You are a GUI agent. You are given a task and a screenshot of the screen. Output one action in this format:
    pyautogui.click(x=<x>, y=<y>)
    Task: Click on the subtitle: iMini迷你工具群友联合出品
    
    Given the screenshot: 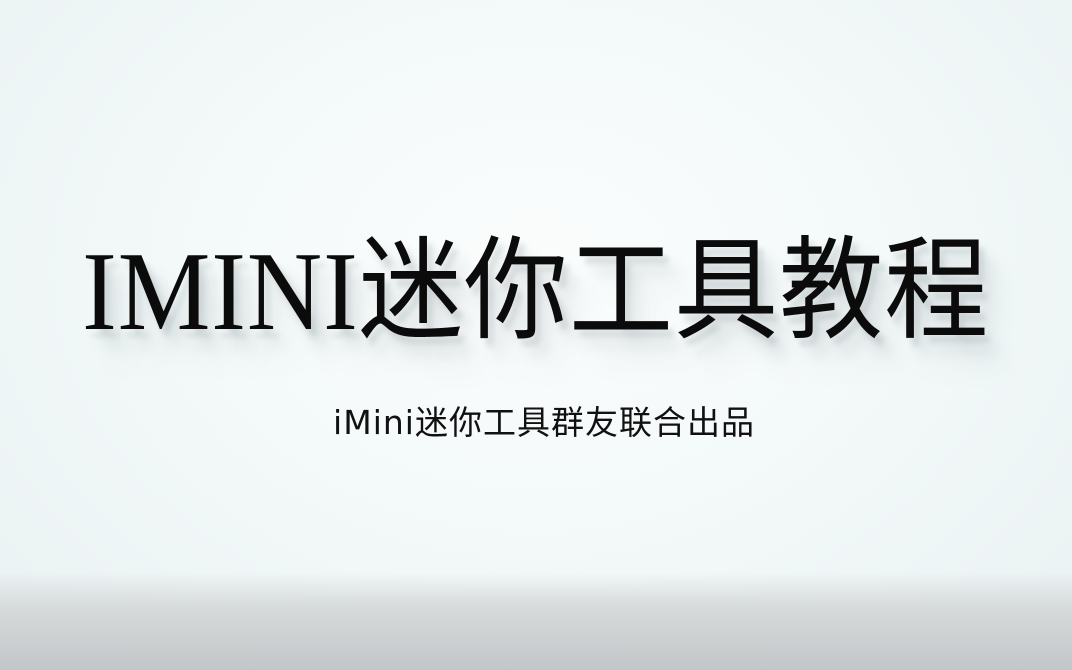 What is the action you would take?
    pyautogui.click(x=544, y=422)
    